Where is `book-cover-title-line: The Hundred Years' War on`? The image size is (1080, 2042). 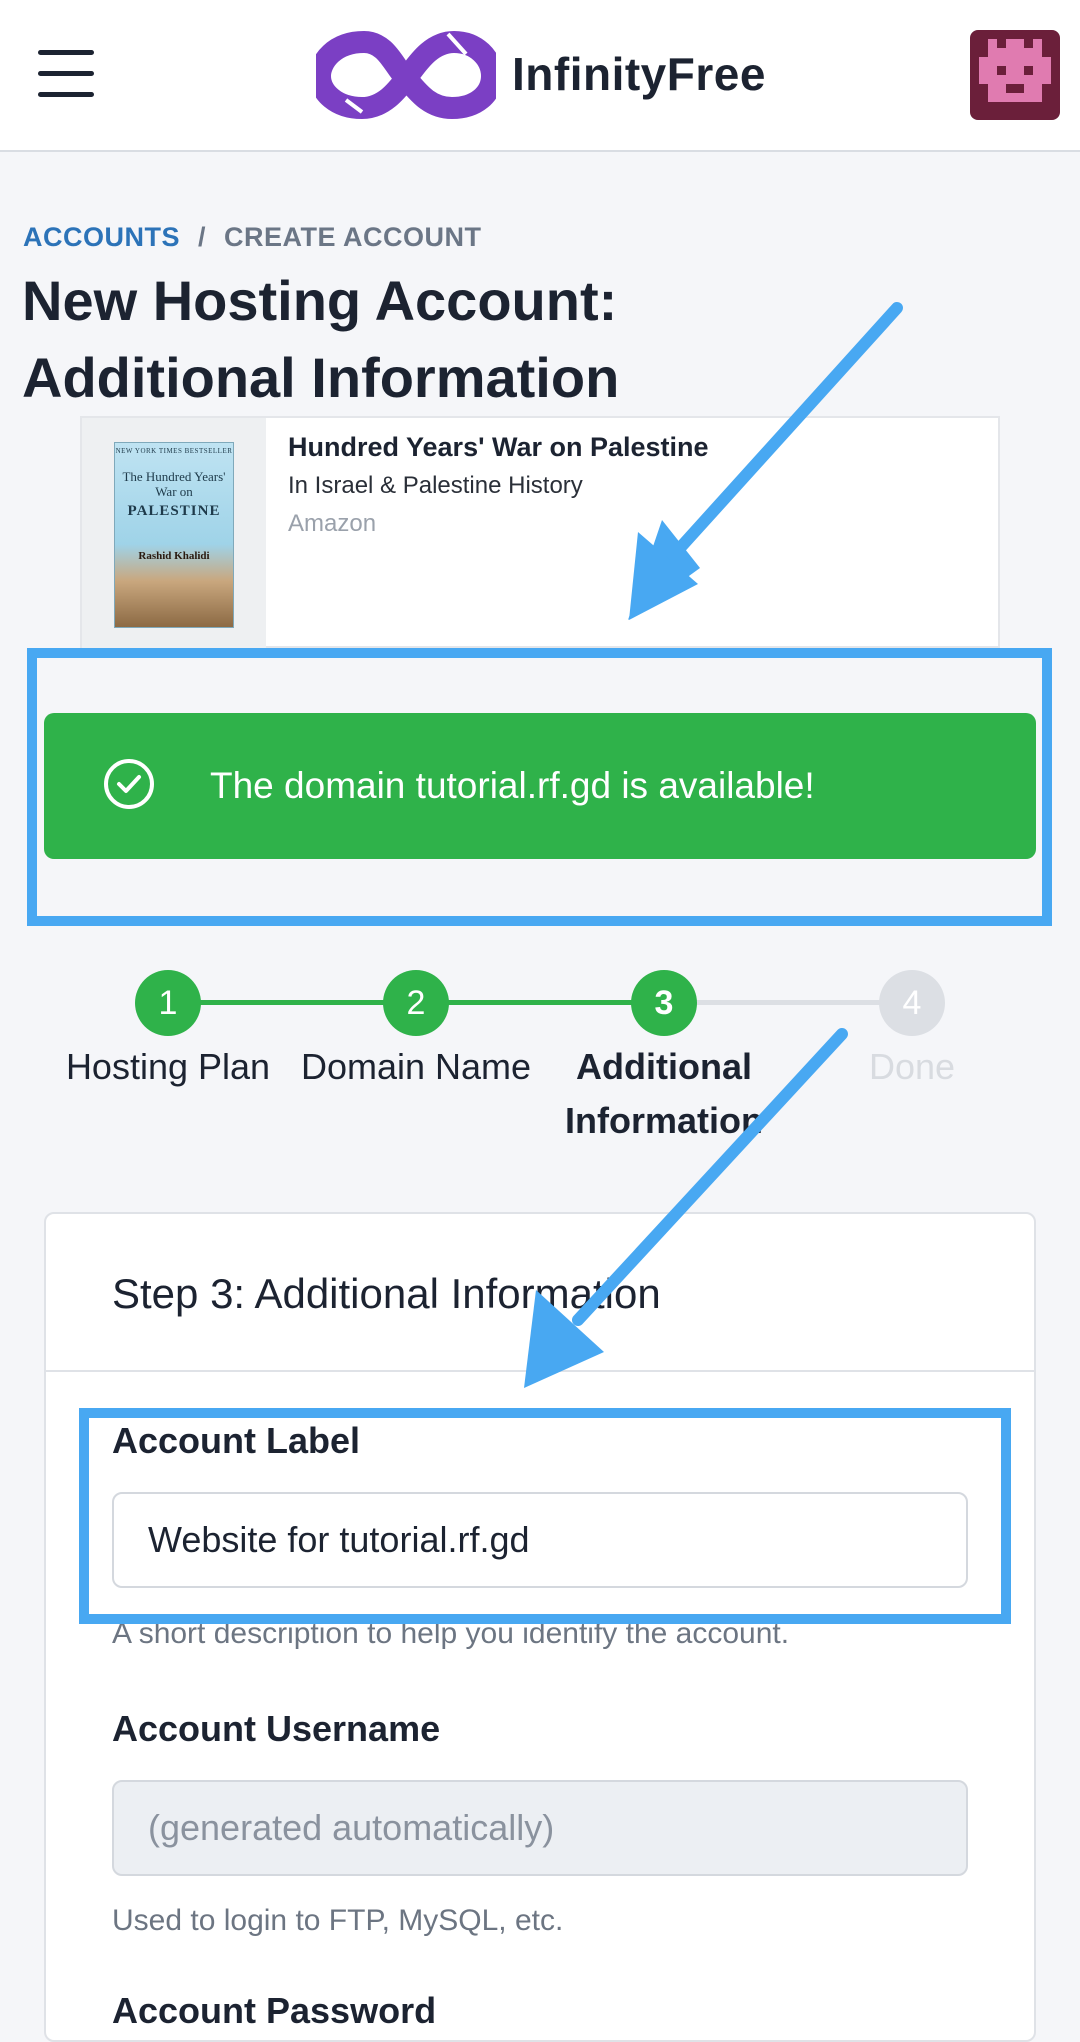 book-cover-title-line: The Hundred Years' War on is located at coordinates (174, 484).